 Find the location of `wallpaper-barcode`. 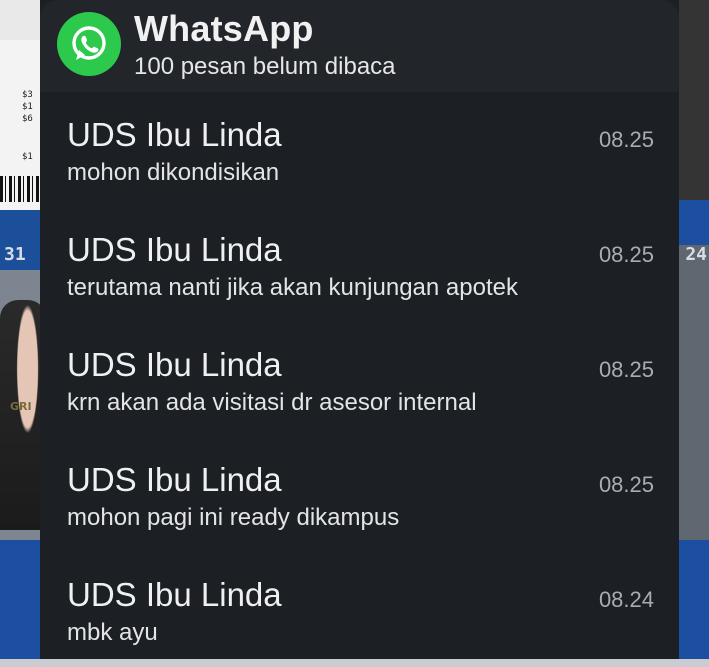

wallpaper-barcode is located at coordinates (20, 189).